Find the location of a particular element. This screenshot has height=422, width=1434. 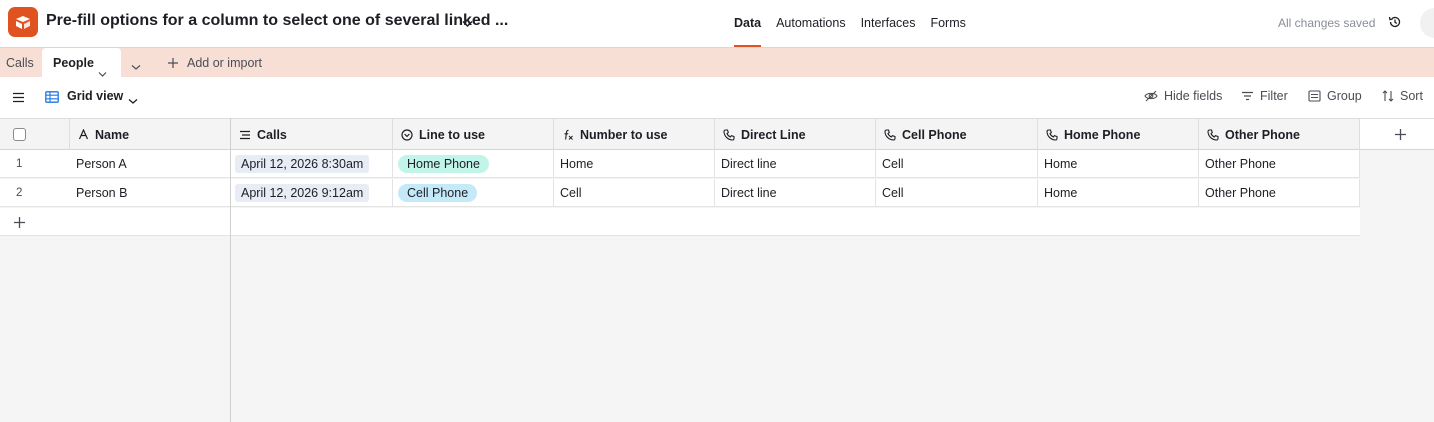

column-header-label: Calls is located at coordinates (272, 134).